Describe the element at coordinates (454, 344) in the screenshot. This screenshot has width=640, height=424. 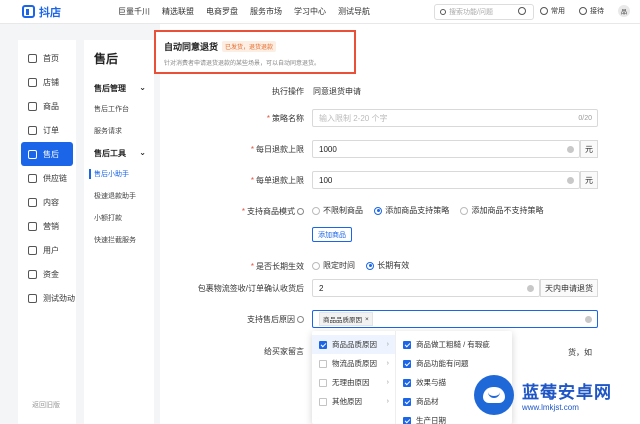
I see `cascader-option: 商品做工粗糙 / 有瑕疵` at that location.